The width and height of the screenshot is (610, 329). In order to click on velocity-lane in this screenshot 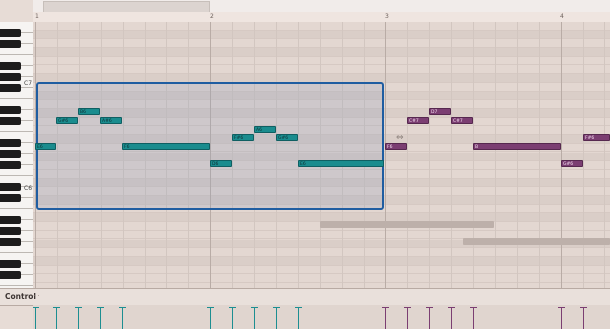, I will do `click(321, 317)`.